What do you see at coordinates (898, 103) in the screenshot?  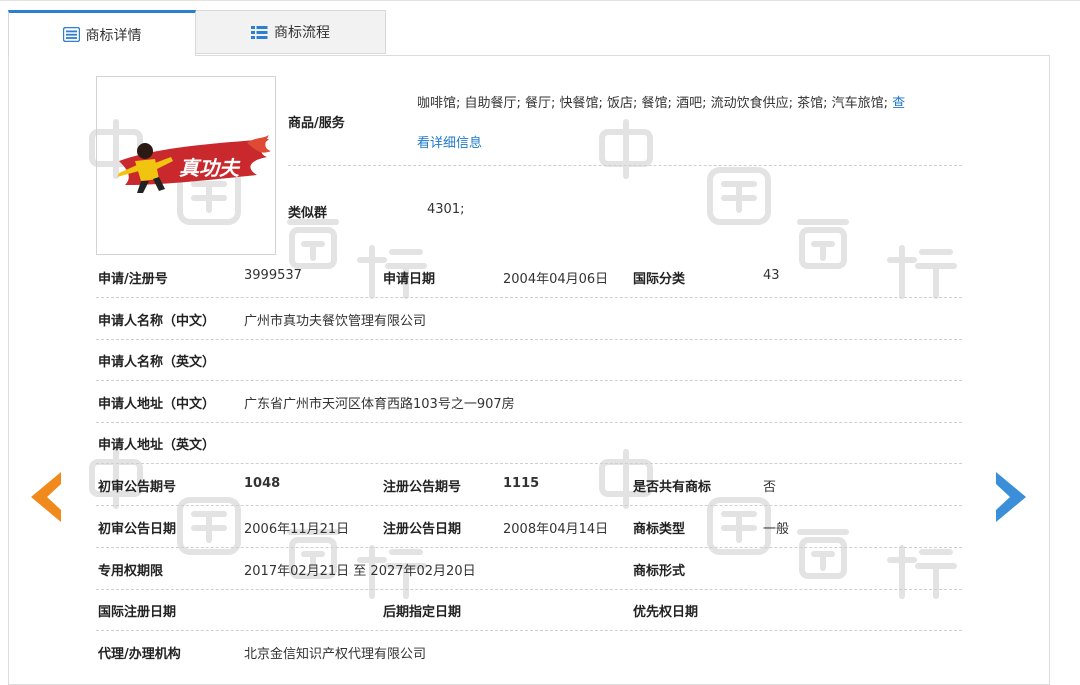 I see `view-details-link: 查` at bounding box center [898, 103].